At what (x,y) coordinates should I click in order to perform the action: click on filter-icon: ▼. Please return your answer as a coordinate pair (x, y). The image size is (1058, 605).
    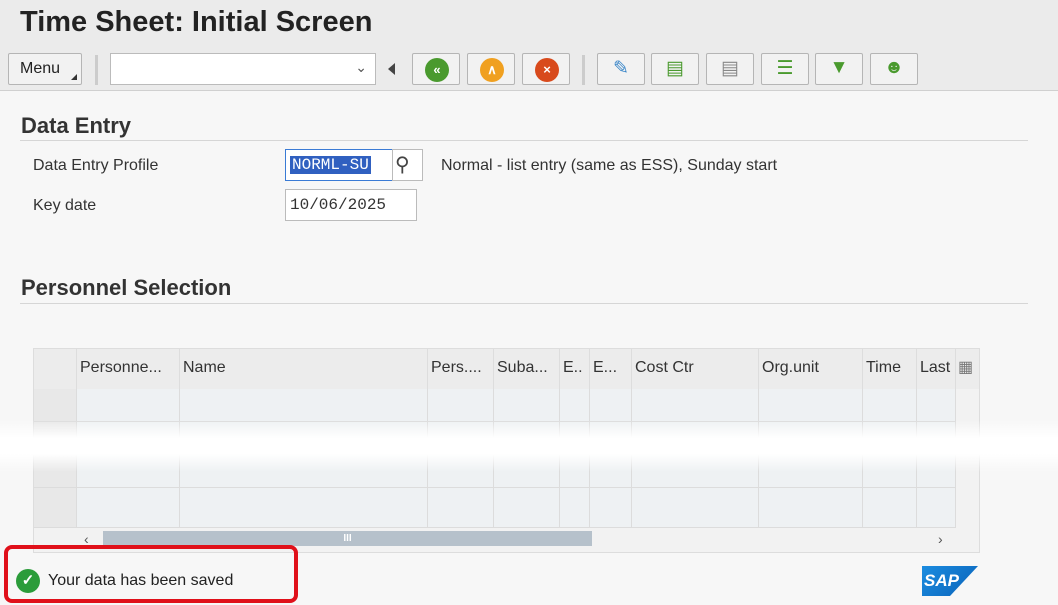
    Looking at the image, I should click on (839, 67).